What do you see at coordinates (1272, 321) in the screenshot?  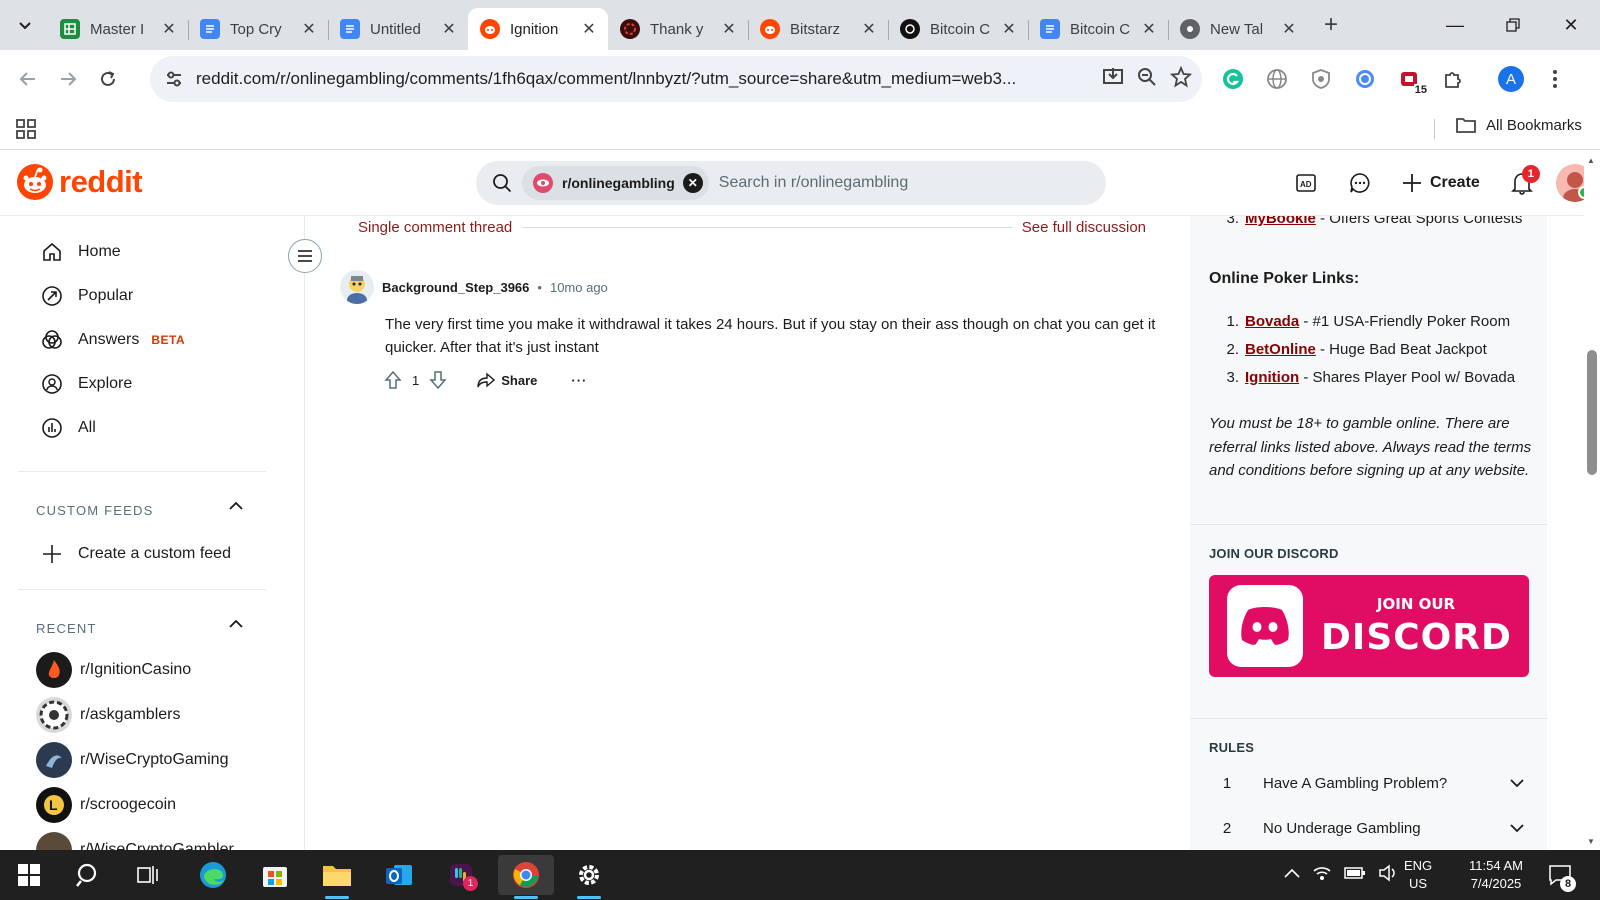 I see `bovada-link: Bovada` at bounding box center [1272, 321].